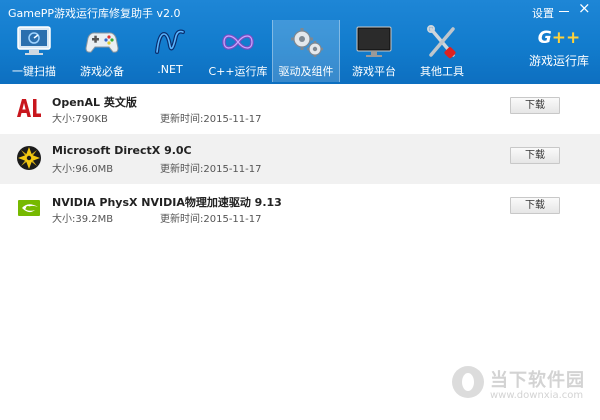 This screenshot has height=420, width=600. What do you see at coordinates (543, 13) in the screenshot?
I see `settings-link: 设置` at bounding box center [543, 13].